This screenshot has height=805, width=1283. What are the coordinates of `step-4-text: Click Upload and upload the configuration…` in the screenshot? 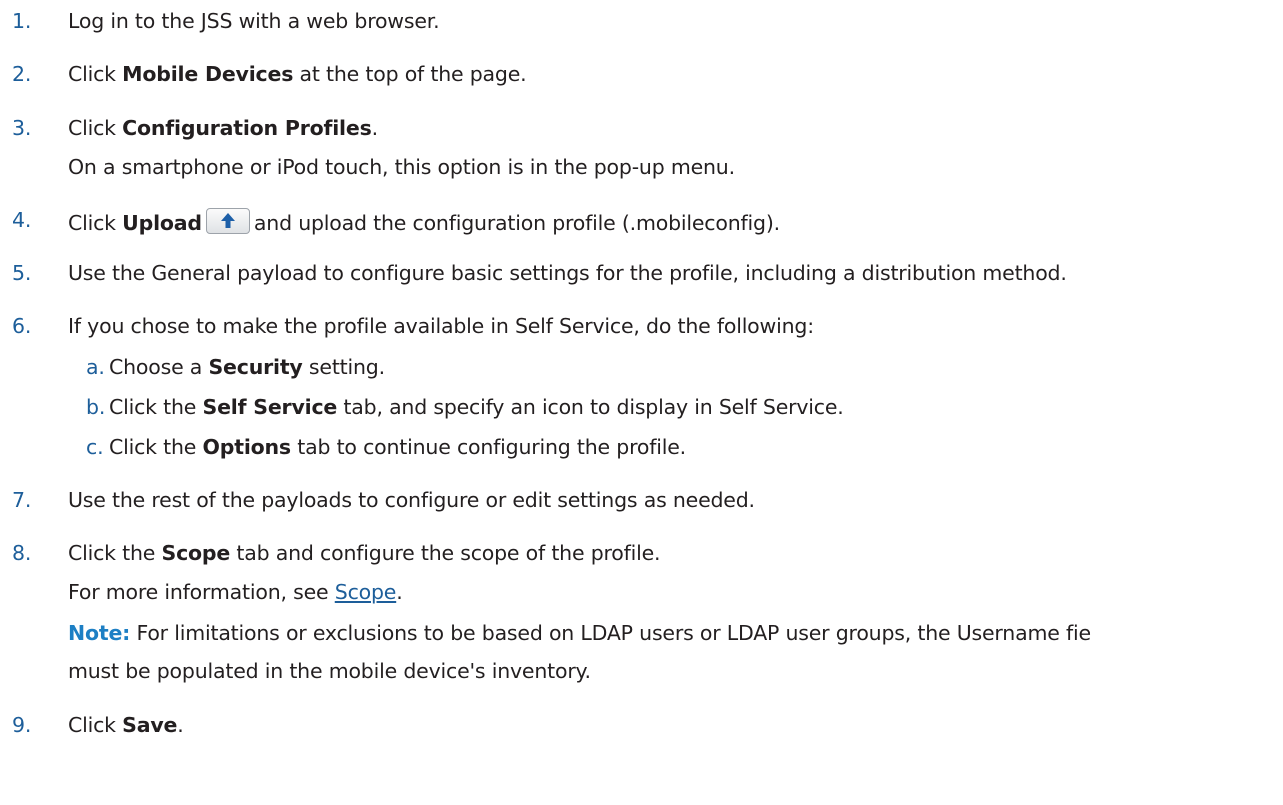 It's located at (424, 221).